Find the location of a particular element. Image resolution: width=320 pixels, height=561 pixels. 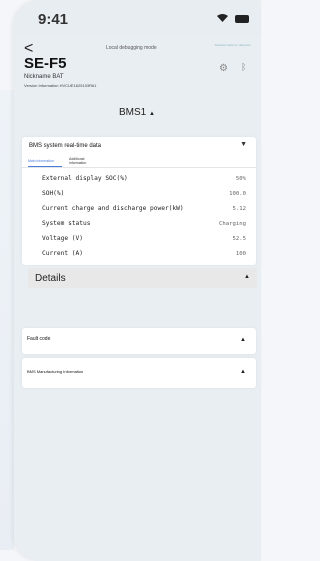

row-value-power: 5.12 is located at coordinates (239, 209).